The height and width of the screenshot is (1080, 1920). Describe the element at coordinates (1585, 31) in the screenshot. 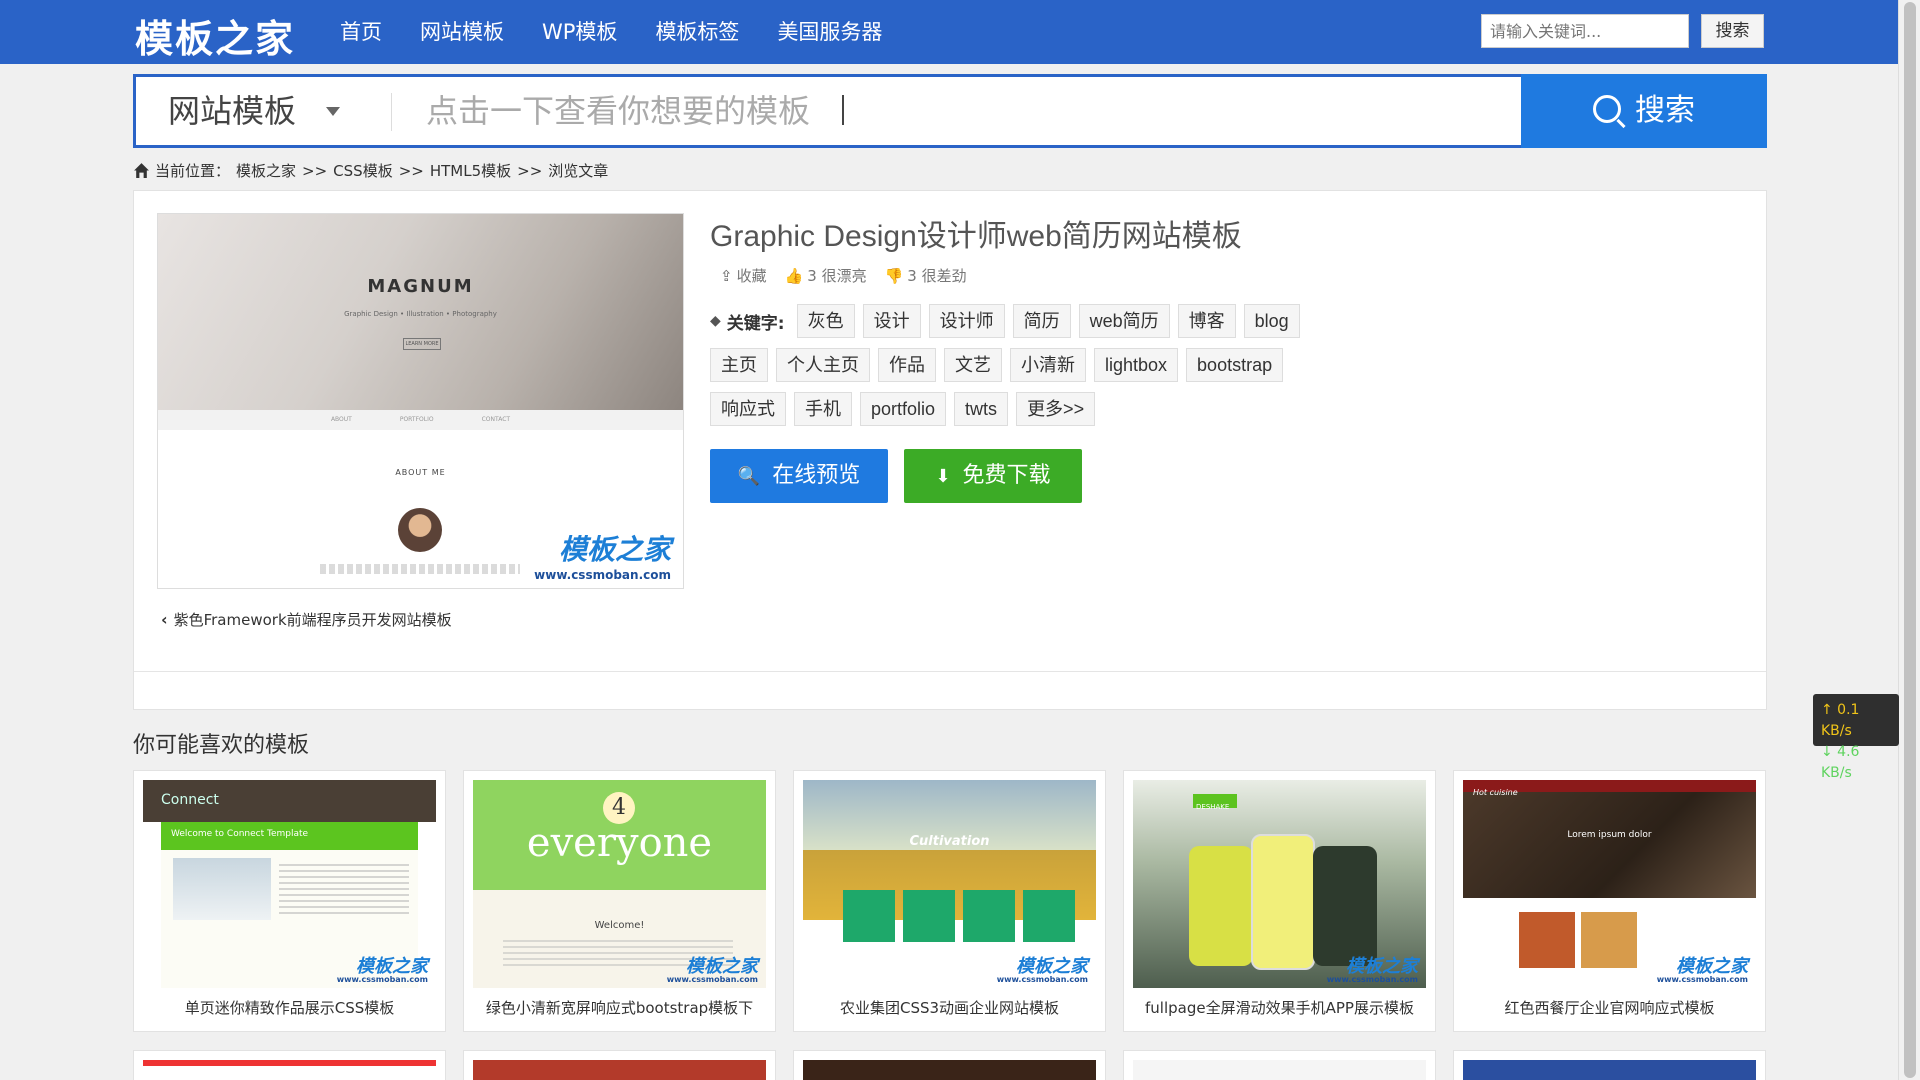

I see `top-search-input` at that location.